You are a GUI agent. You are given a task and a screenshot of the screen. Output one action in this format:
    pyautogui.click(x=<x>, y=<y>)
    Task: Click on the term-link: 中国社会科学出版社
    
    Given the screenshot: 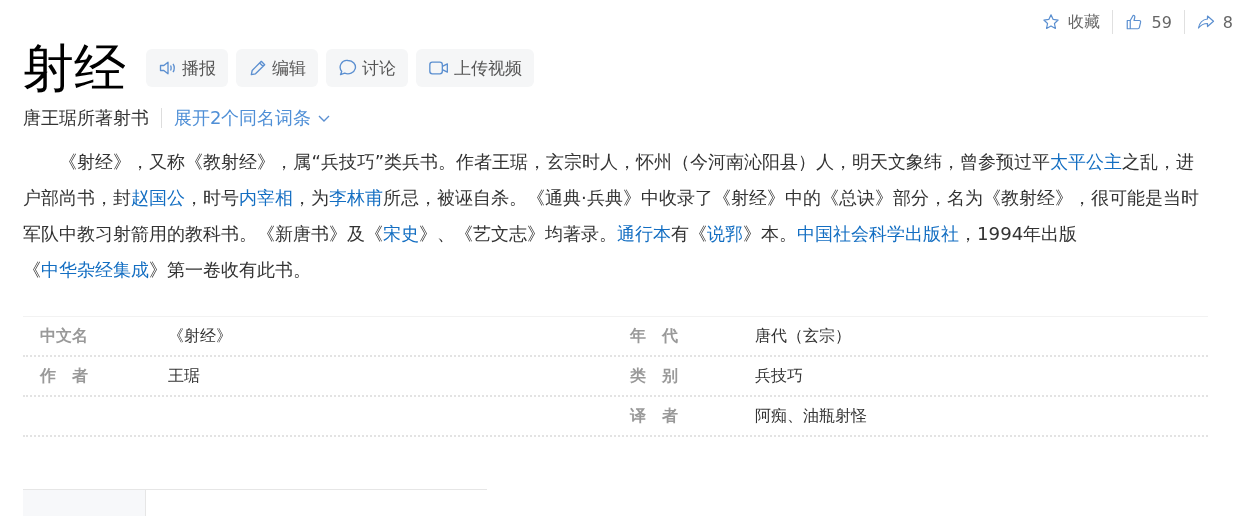 What is the action you would take?
    pyautogui.click(x=878, y=233)
    